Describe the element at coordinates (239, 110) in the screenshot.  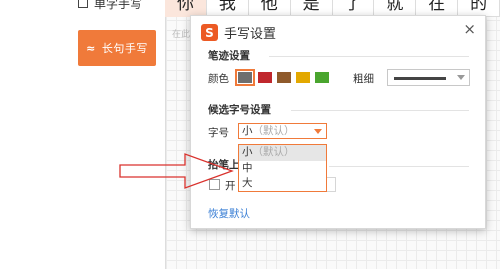
I see `candidate-section-title: 候选字号设置` at that location.